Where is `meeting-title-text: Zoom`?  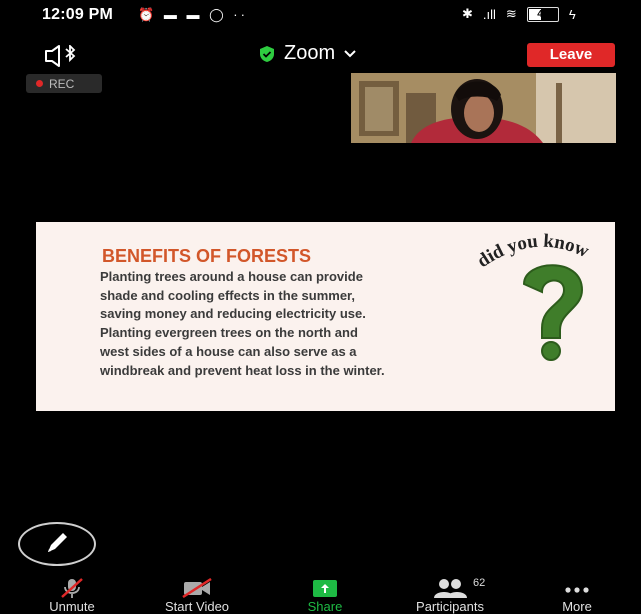 meeting-title-text: Zoom is located at coordinates (310, 53).